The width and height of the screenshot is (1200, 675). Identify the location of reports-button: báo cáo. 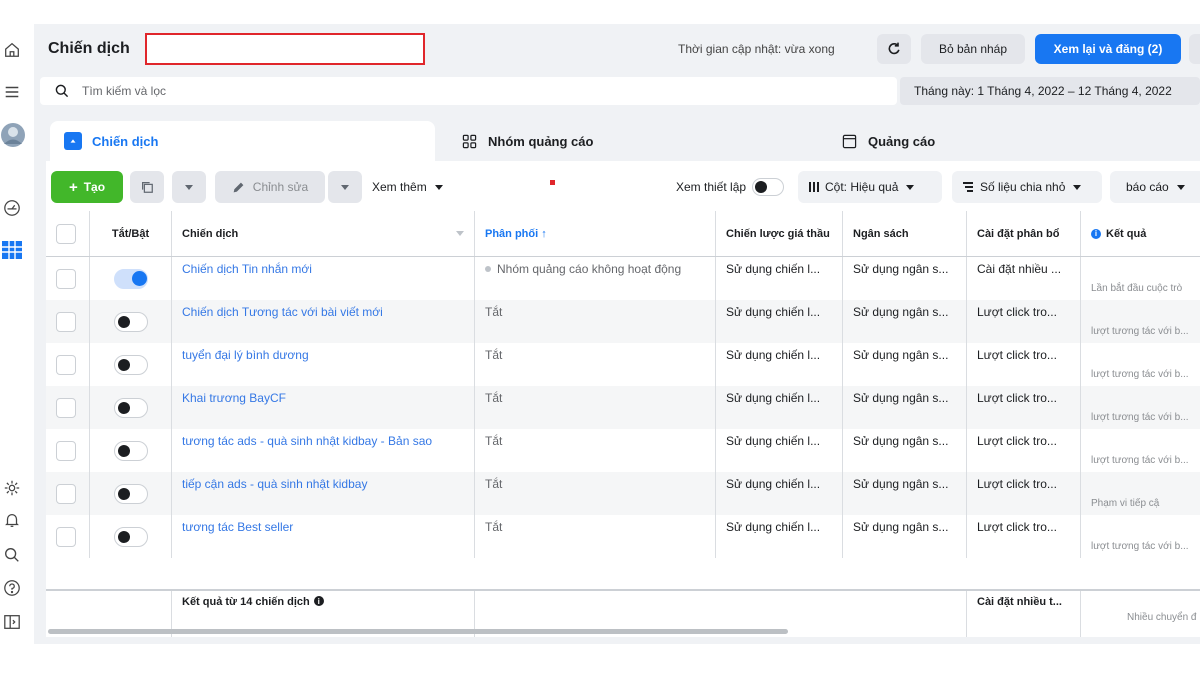
(1155, 187).